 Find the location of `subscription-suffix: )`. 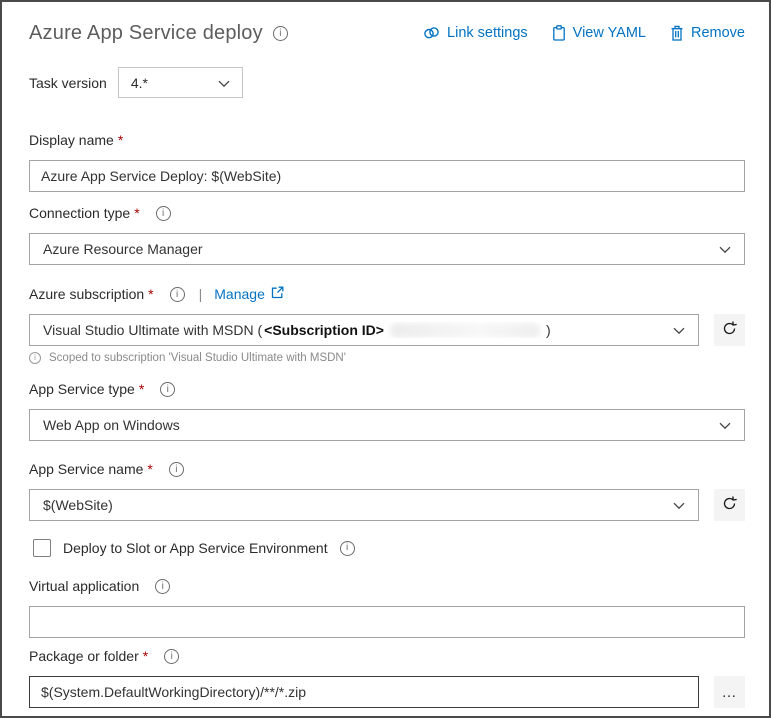

subscription-suffix: ) is located at coordinates (548, 330).